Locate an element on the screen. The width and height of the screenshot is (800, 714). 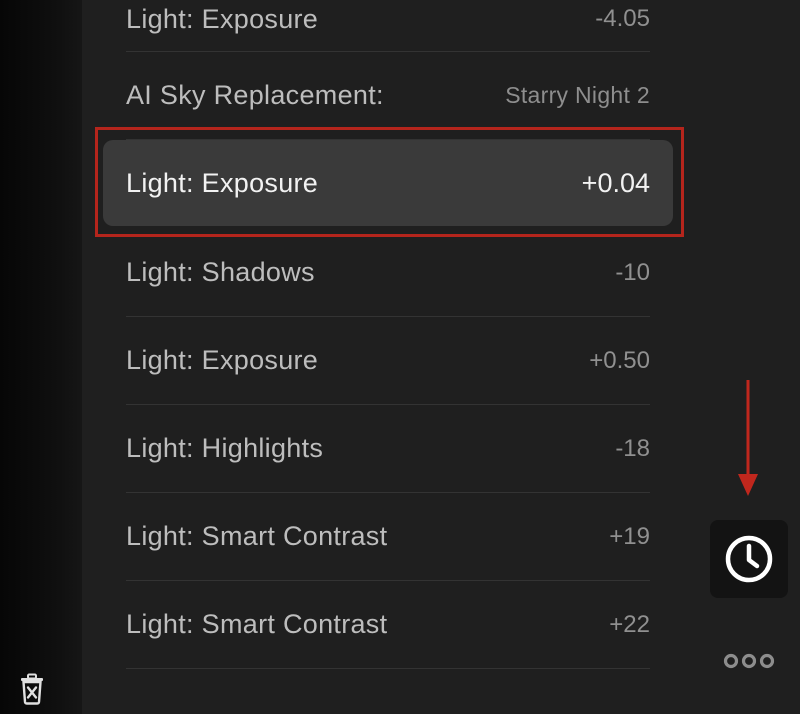
trash-icon is located at coordinates (32, 689).